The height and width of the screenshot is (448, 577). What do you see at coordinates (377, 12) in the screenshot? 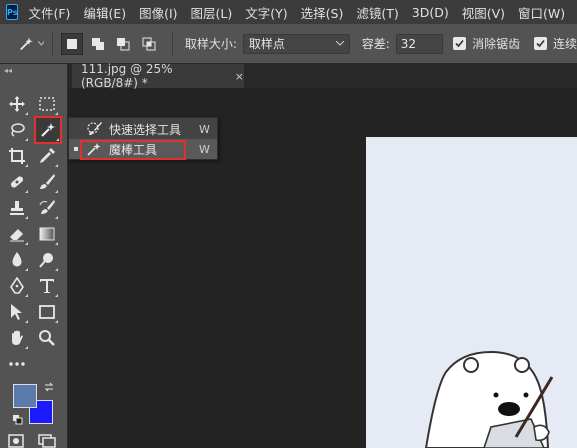
I see `menu-filter: 滤镜(T)` at bounding box center [377, 12].